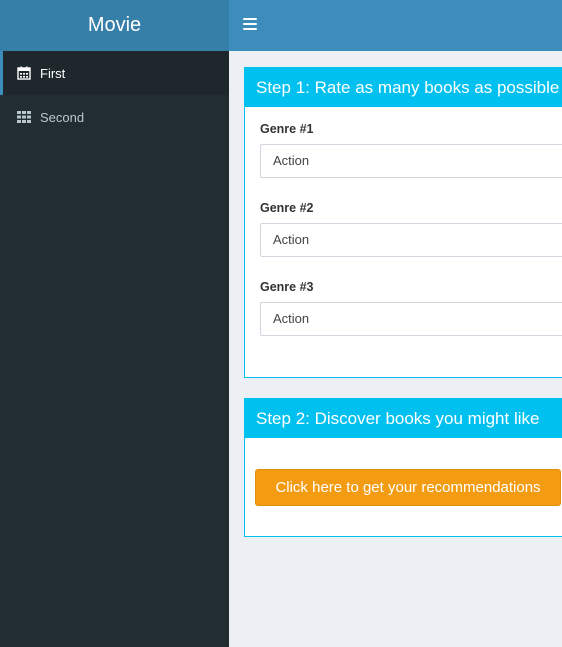  I want to click on hamburger-icon, so click(250, 25).